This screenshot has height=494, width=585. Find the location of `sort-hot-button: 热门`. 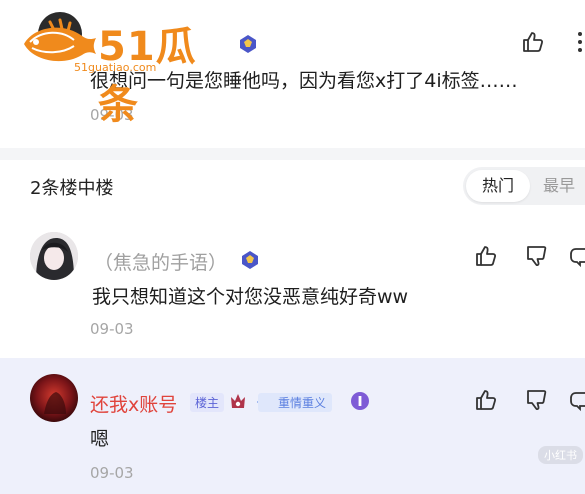

sort-hot-button: 热门 is located at coordinates (498, 186).